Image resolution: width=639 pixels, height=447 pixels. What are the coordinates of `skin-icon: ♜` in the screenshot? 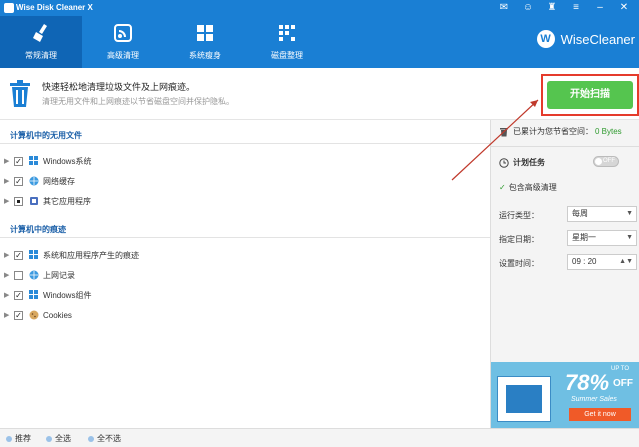 It's located at (552, 8).